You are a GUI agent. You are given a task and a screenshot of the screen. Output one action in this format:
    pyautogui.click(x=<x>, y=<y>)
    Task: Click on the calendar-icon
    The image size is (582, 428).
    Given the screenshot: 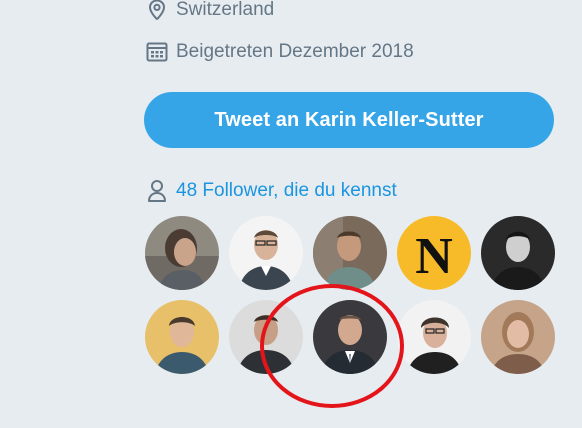 What is the action you would take?
    pyautogui.click(x=157, y=52)
    